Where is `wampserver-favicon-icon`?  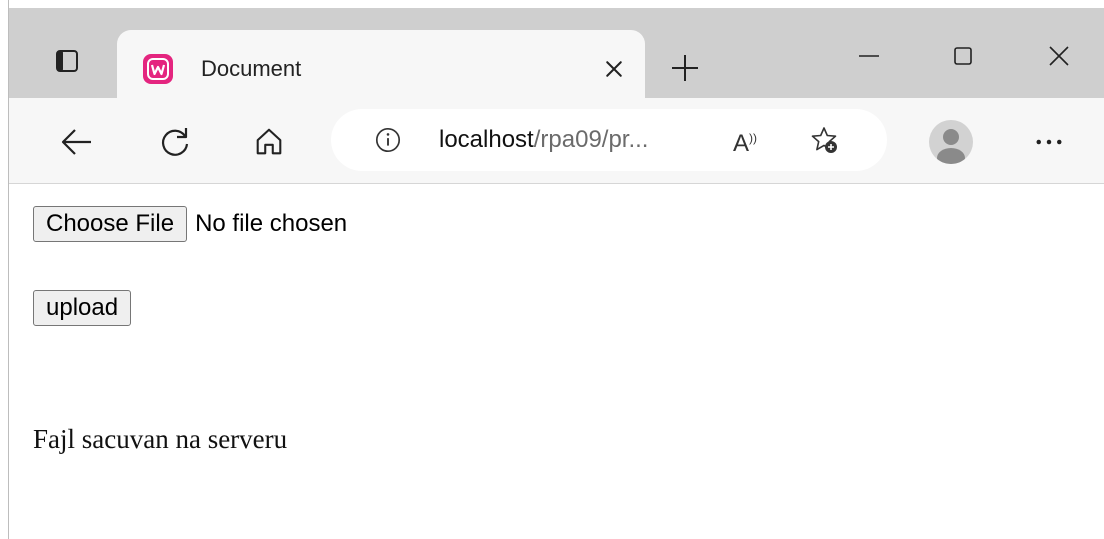 wampserver-favicon-icon is located at coordinates (158, 69).